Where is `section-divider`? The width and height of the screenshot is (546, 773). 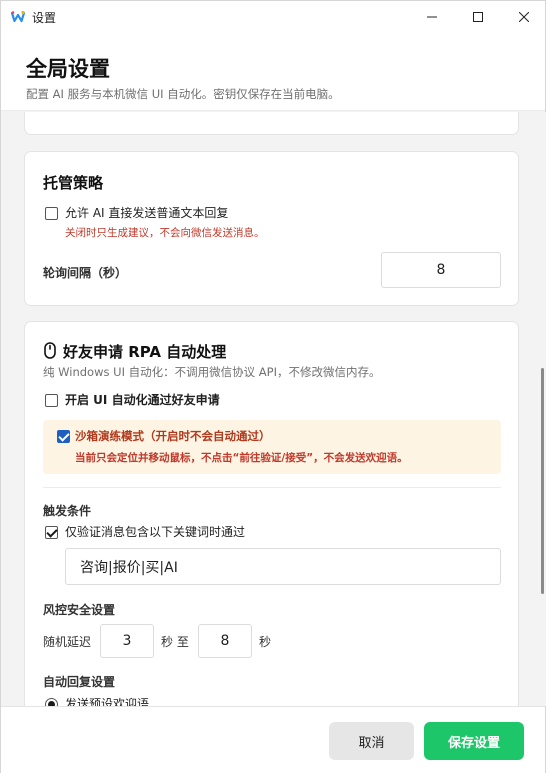
section-divider is located at coordinates (272, 487).